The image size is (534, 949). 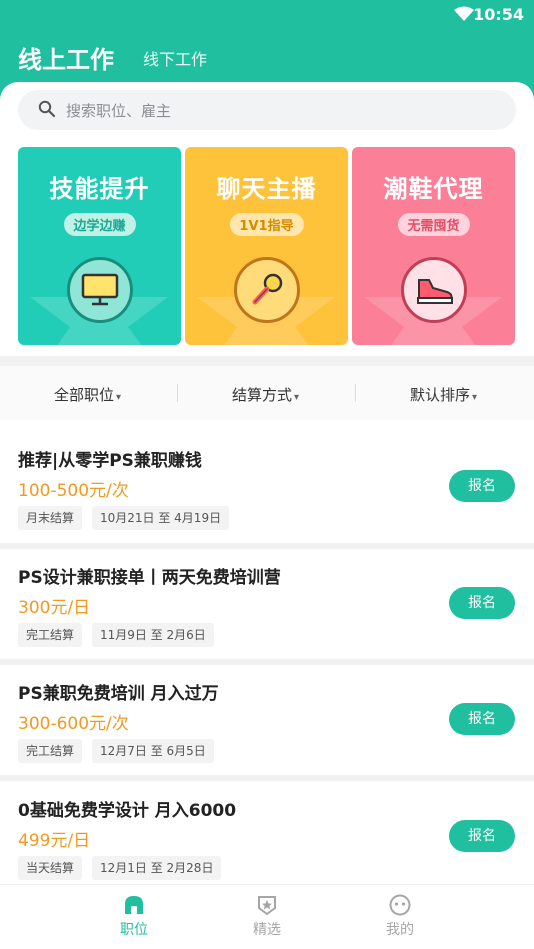 What do you see at coordinates (443, 394) in the screenshot?
I see `filter-sort: 默认排序 ▾` at bounding box center [443, 394].